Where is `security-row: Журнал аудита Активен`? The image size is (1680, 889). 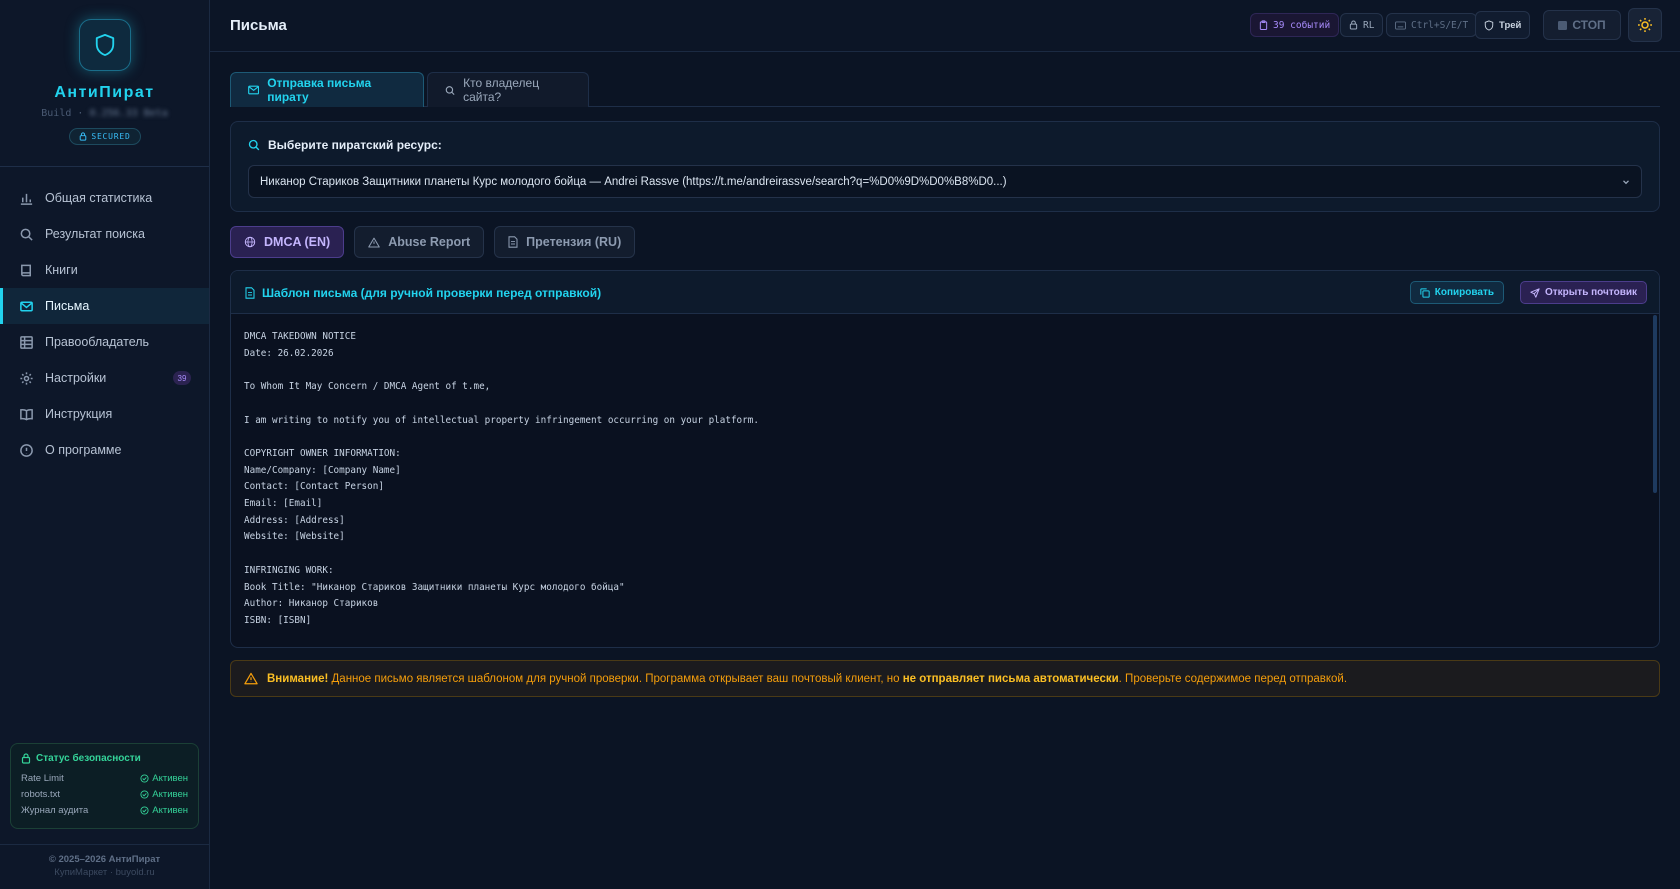
security-row: Журнал аудита Активен is located at coordinates (104, 810).